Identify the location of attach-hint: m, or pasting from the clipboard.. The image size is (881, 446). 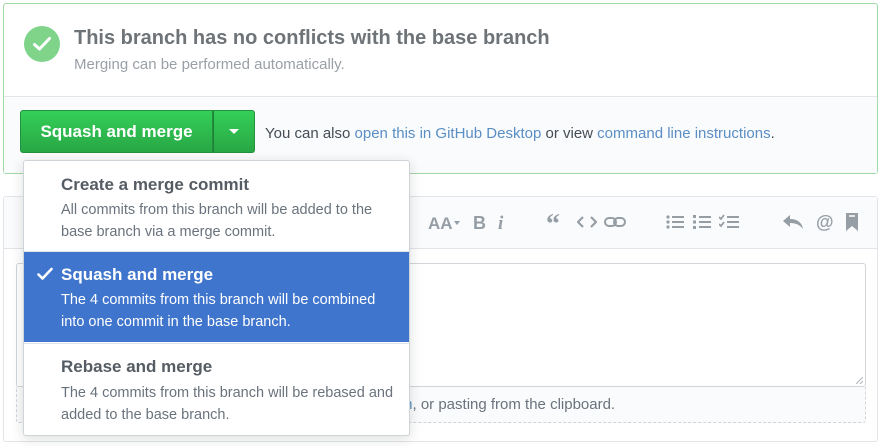
(507, 404).